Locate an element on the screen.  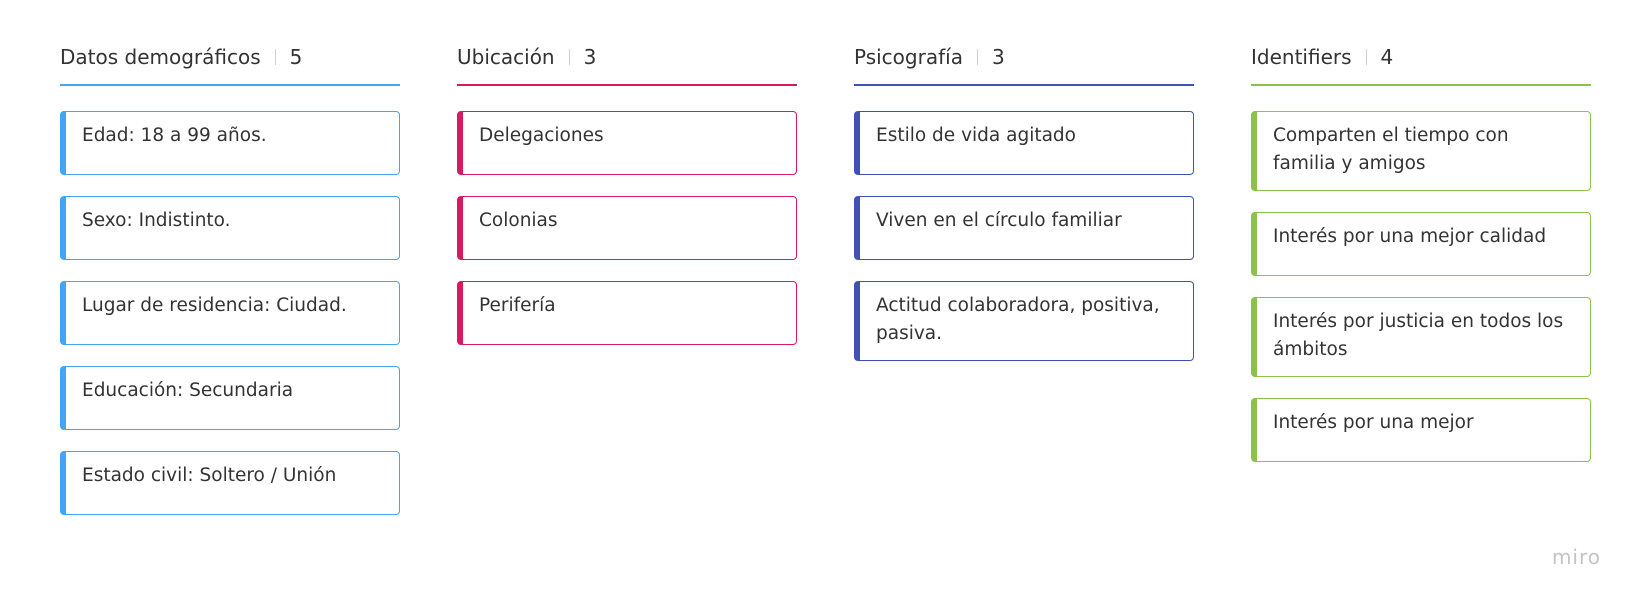
column-count: 5 is located at coordinates (296, 57).